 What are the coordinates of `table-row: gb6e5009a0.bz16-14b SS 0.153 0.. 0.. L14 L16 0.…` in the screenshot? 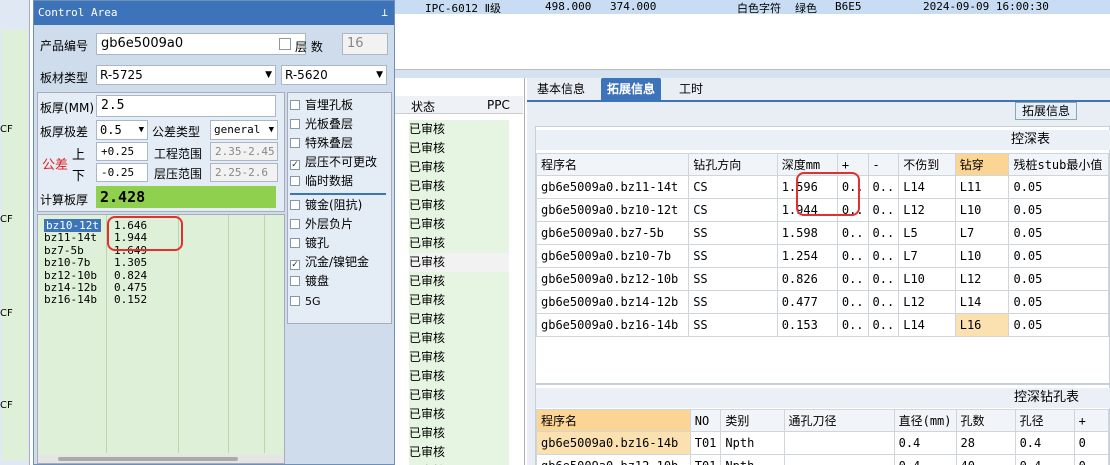 It's located at (822, 325).